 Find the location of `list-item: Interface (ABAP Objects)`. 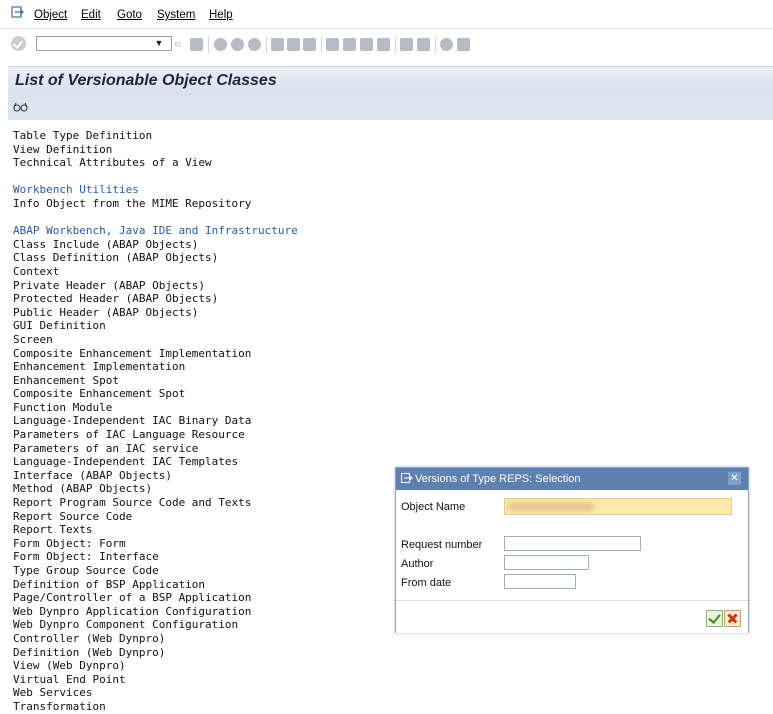

list-item: Interface (ABAP Objects) is located at coordinates (203, 476).